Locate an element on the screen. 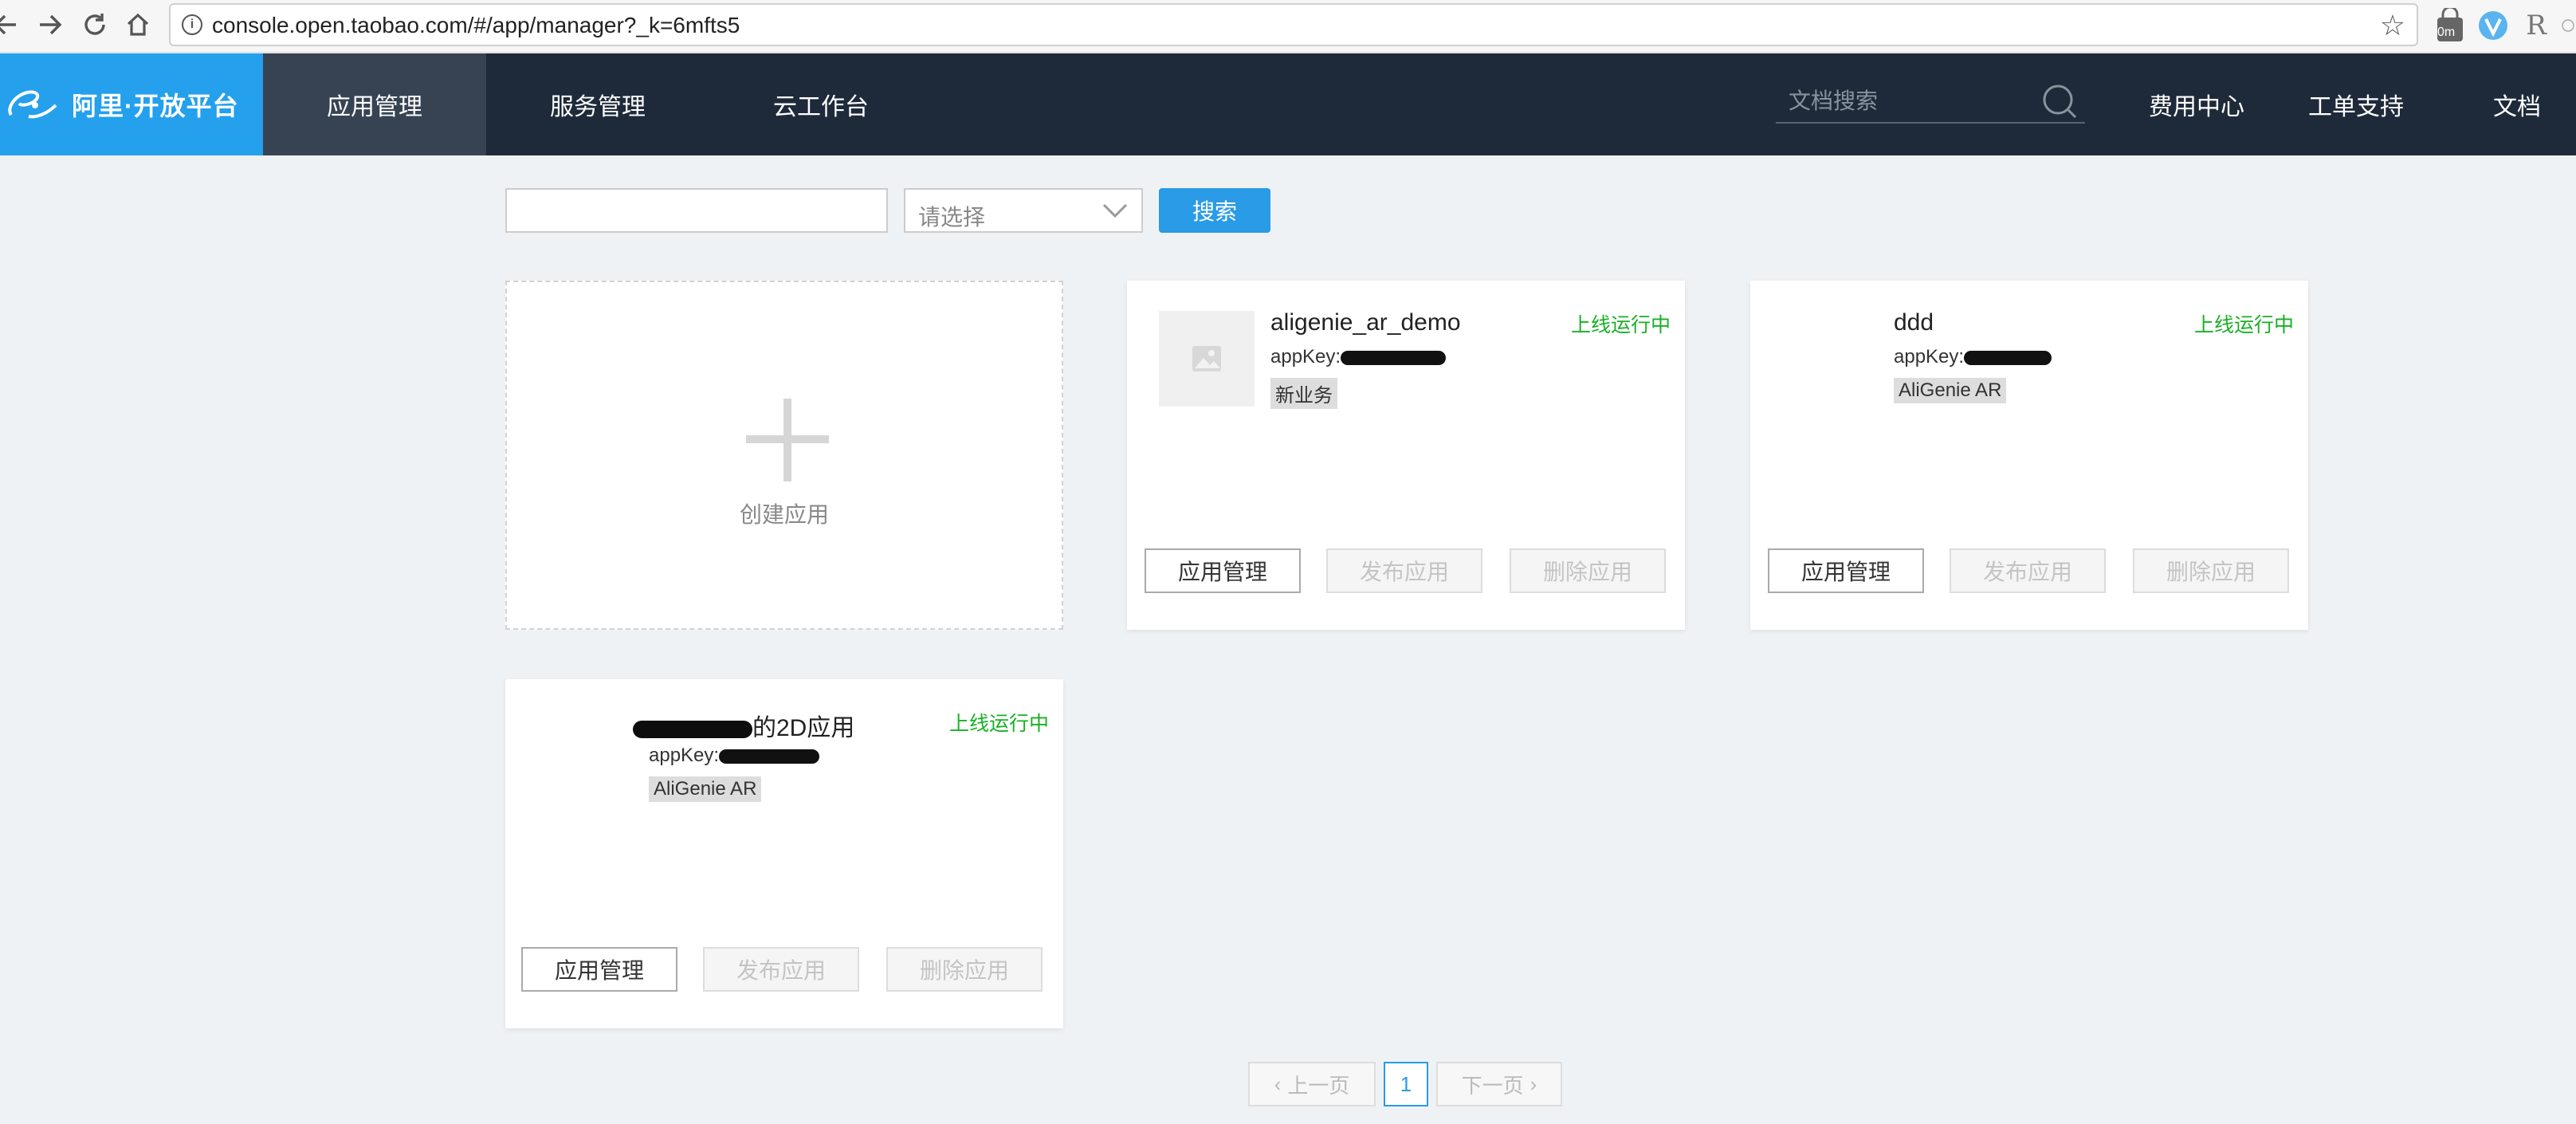 The height and width of the screenshot is (1124, 2576). search-icon is located at coordinates (2059, 101).